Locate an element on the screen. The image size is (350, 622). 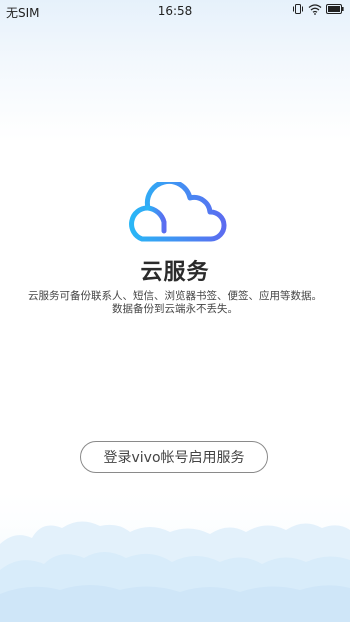
cloud-icon is located at coordinates (178, 212).